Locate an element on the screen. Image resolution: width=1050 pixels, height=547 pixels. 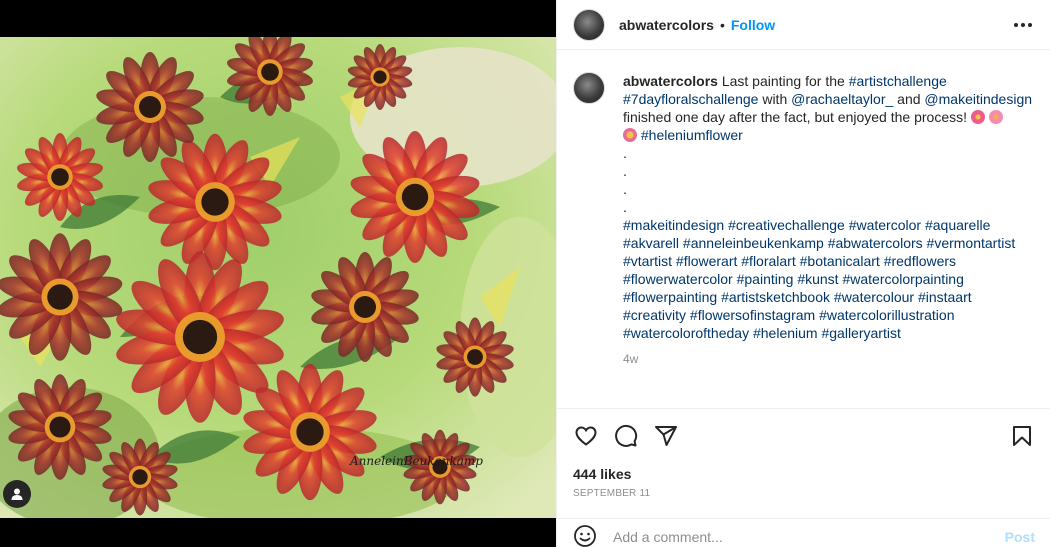
hashtag-link: #7dayfloralschallenge is located at coordinates (690, 99).